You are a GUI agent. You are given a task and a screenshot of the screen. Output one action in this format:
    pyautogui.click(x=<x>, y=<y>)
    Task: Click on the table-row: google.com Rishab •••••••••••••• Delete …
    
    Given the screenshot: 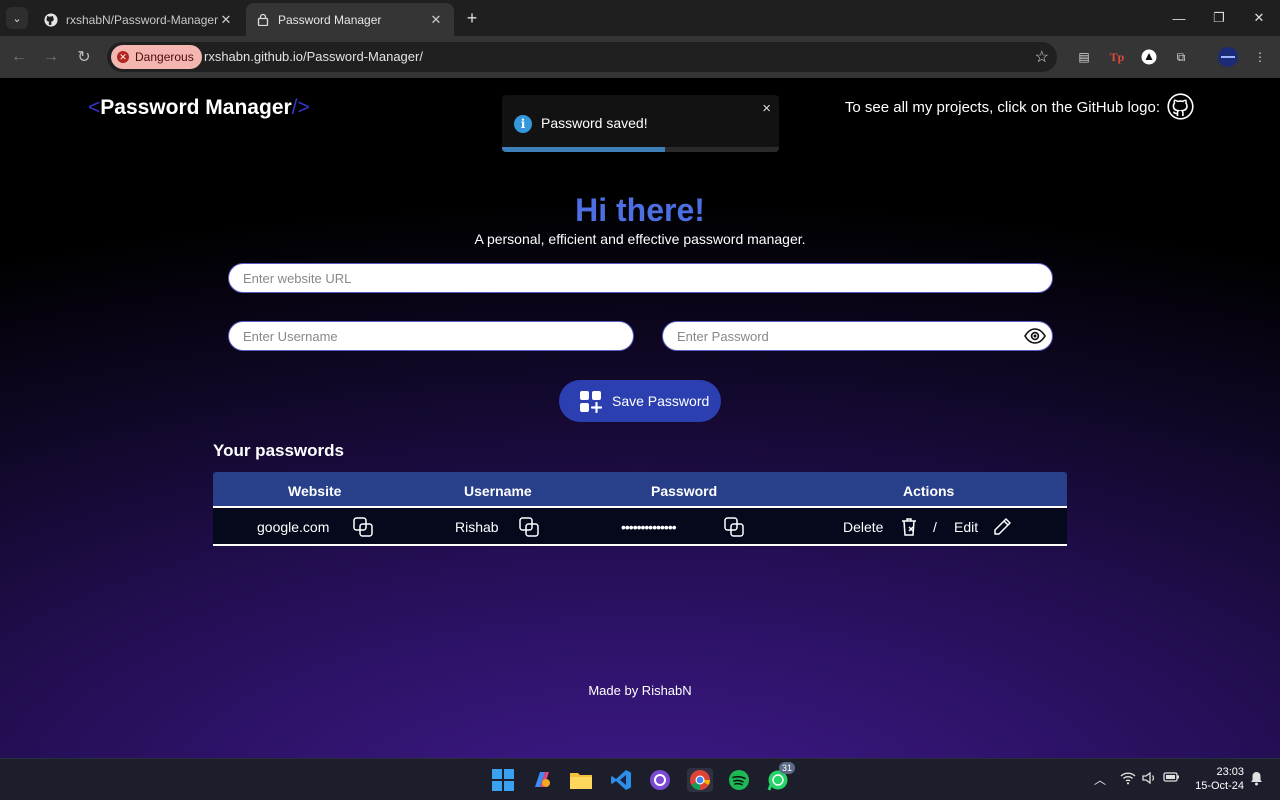 What is the action you would take?
    pyautogui.click(x=640, y=527)
    